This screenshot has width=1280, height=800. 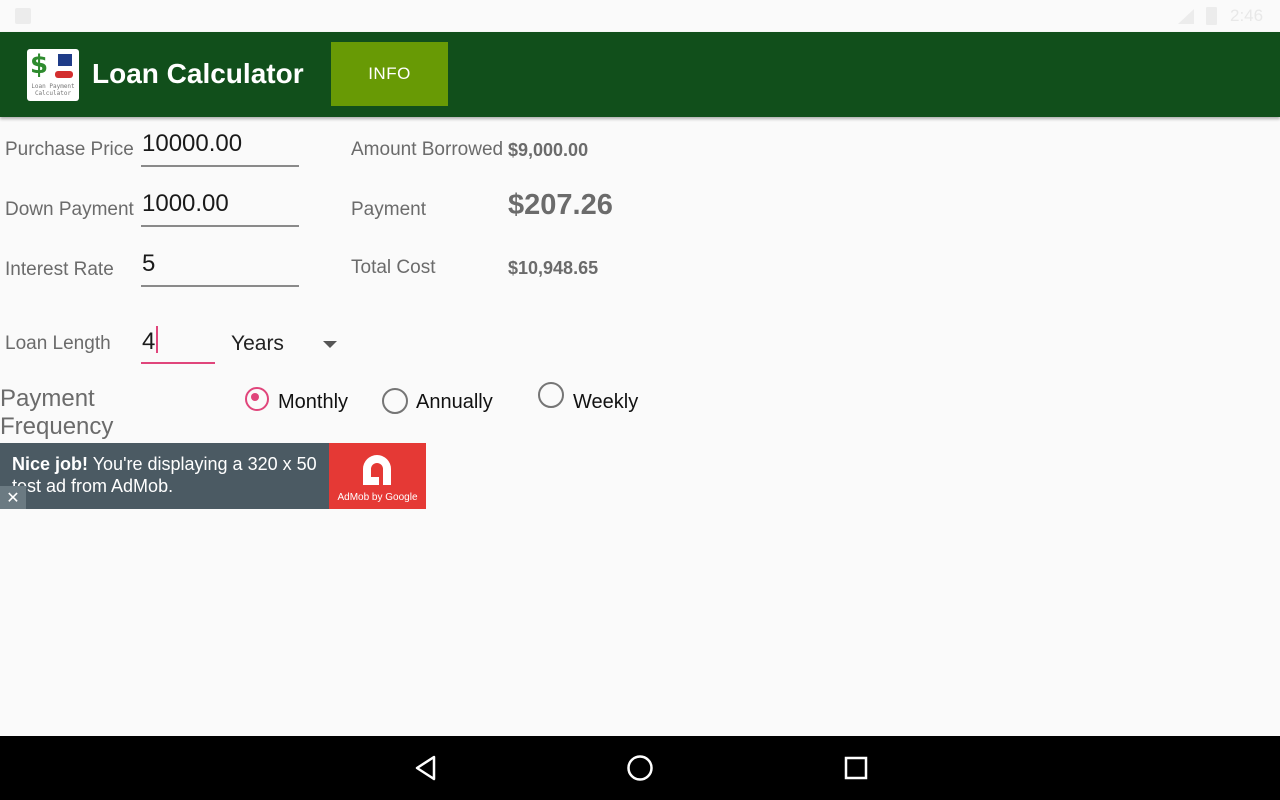 I want to click on text-cursor, so click(x=157, y=339).